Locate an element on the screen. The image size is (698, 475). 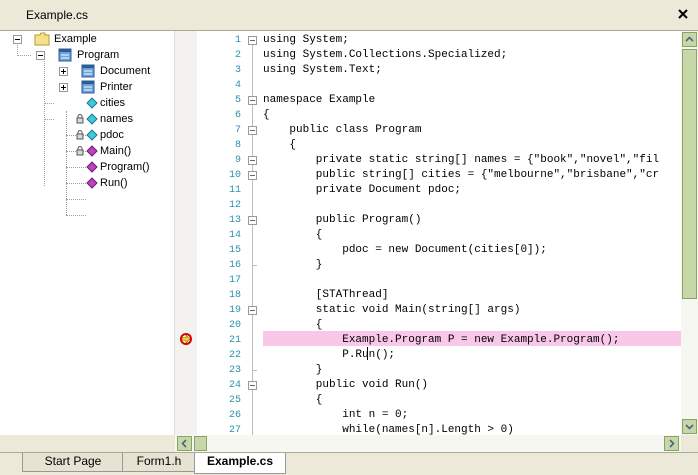
line-number: 4 is located at coordinates (237, 85).